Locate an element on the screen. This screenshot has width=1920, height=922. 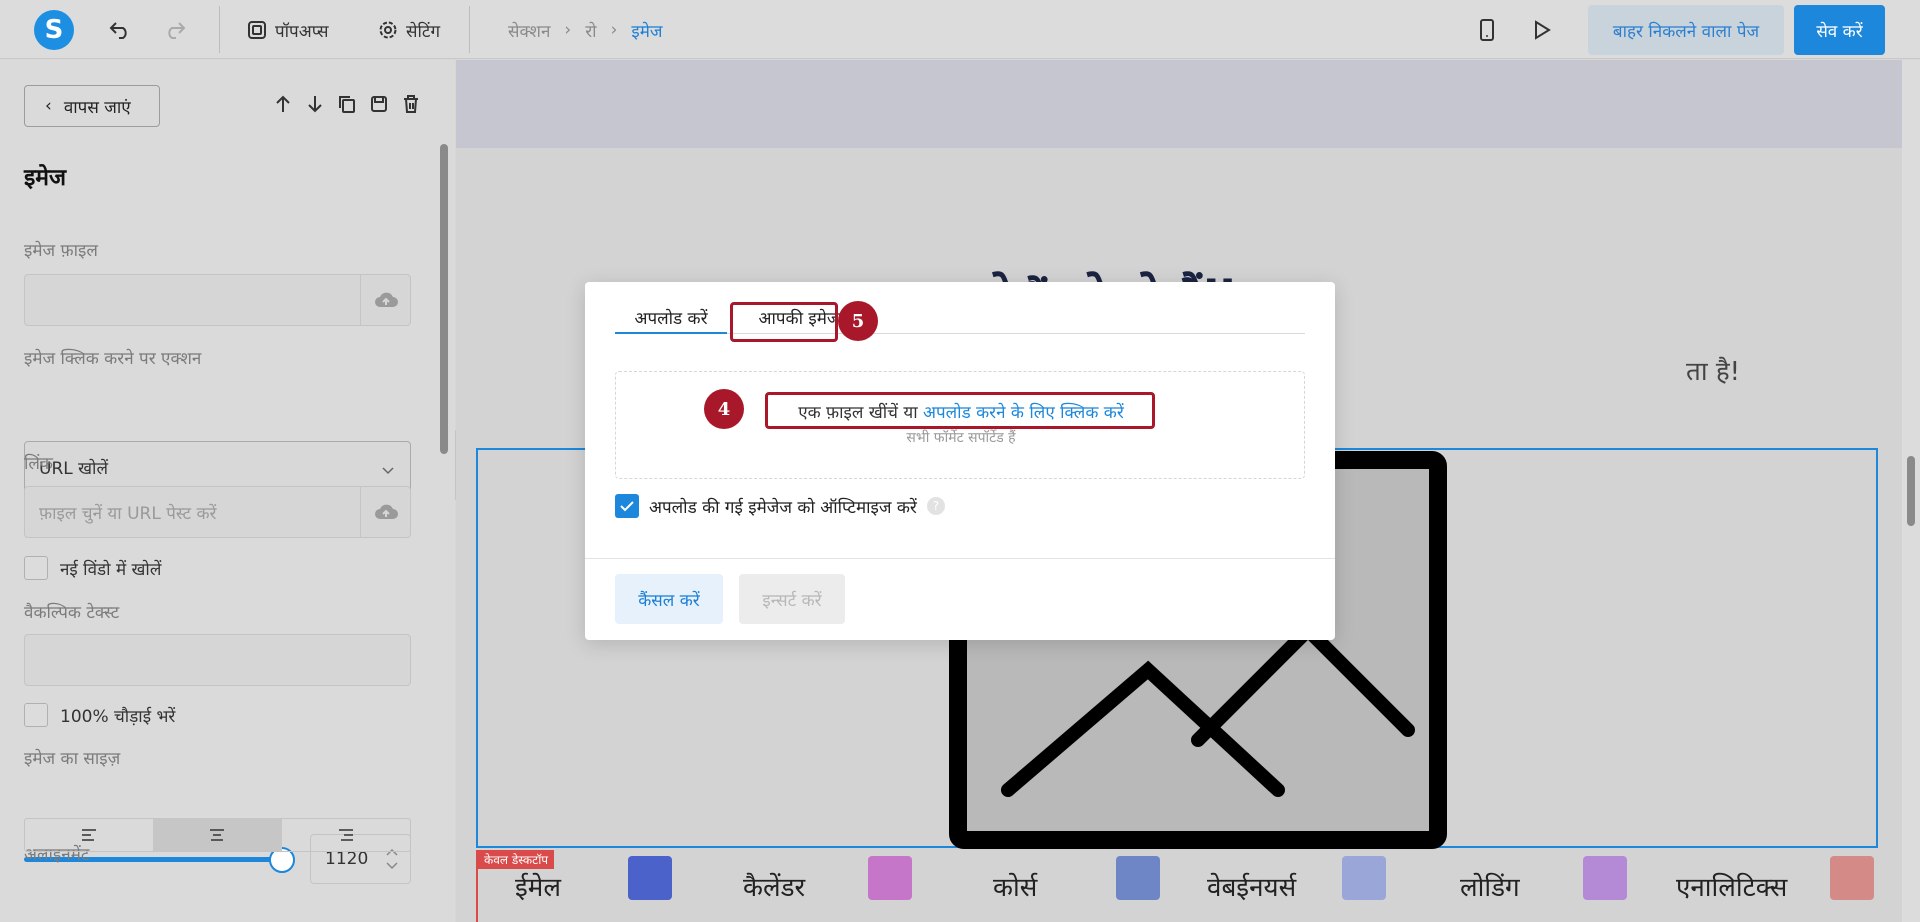
trash-icon is located at coordinates (411, 104).